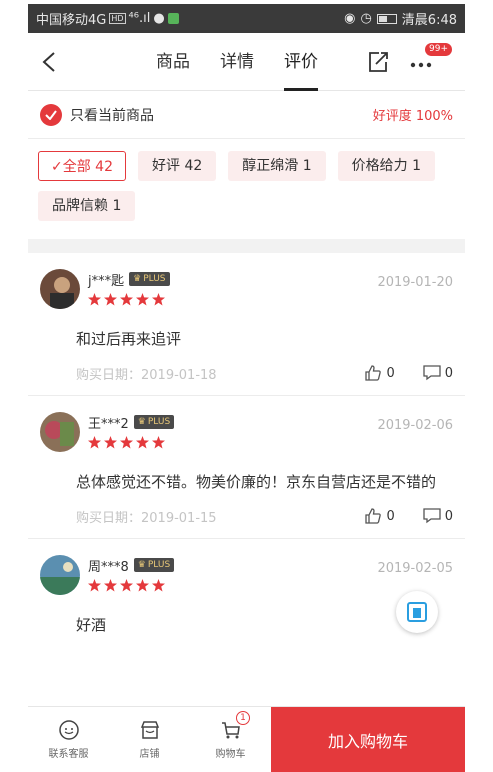  What do you see at coordinates (415, 568) in the screenshot?
I see `review-date: 2019-02-05` at bounding box center [415, 568].